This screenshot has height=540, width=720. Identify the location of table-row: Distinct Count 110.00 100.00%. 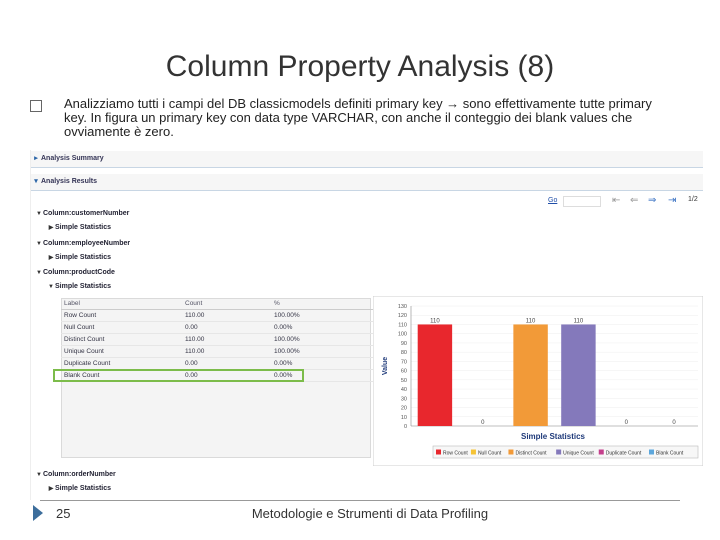
(217, 339).